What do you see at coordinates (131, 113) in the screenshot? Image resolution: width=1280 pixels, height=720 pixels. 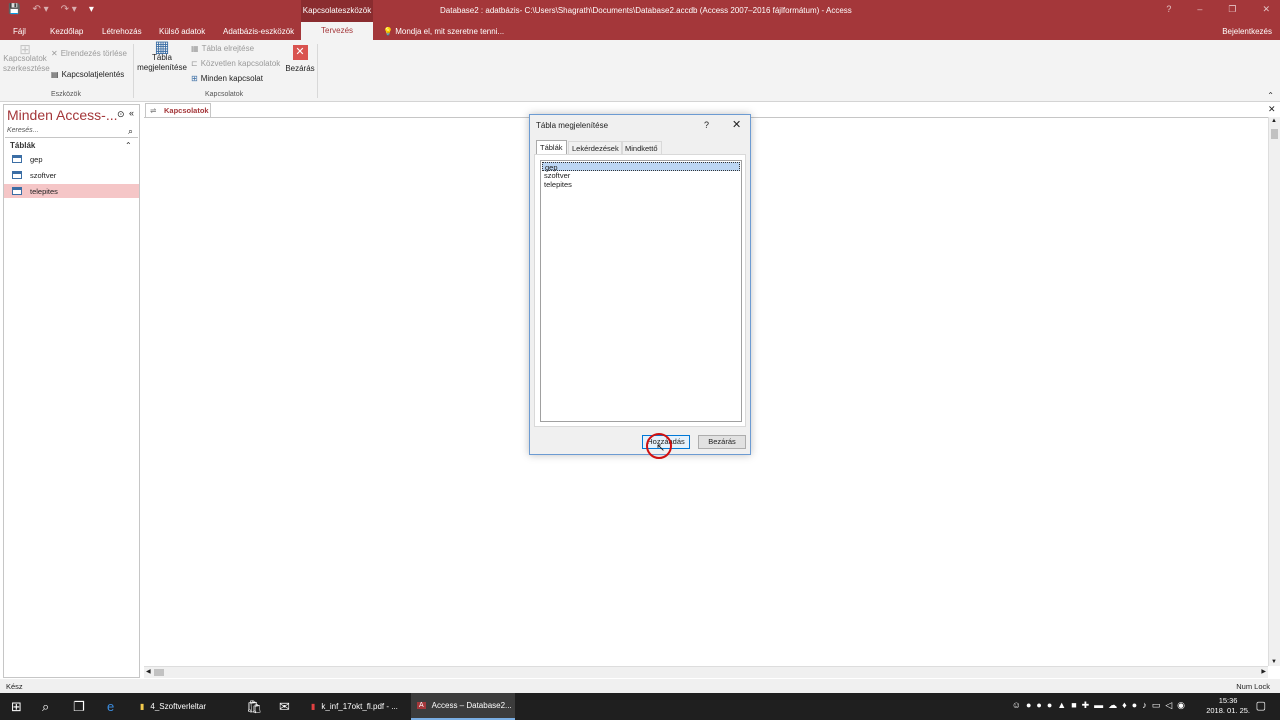 I see `collapse-nav-icon: «` at bounding box center [131, 113].